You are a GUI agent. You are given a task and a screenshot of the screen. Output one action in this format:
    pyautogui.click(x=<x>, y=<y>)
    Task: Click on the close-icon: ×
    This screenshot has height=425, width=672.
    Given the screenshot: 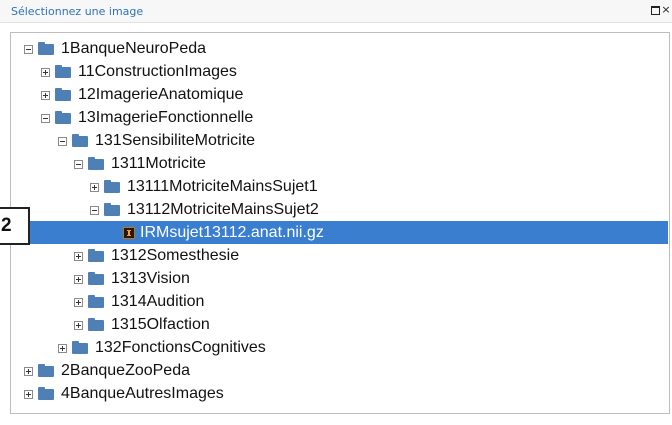 What is the action you would take?
    pyautogui.click(x=666, y=9)
    